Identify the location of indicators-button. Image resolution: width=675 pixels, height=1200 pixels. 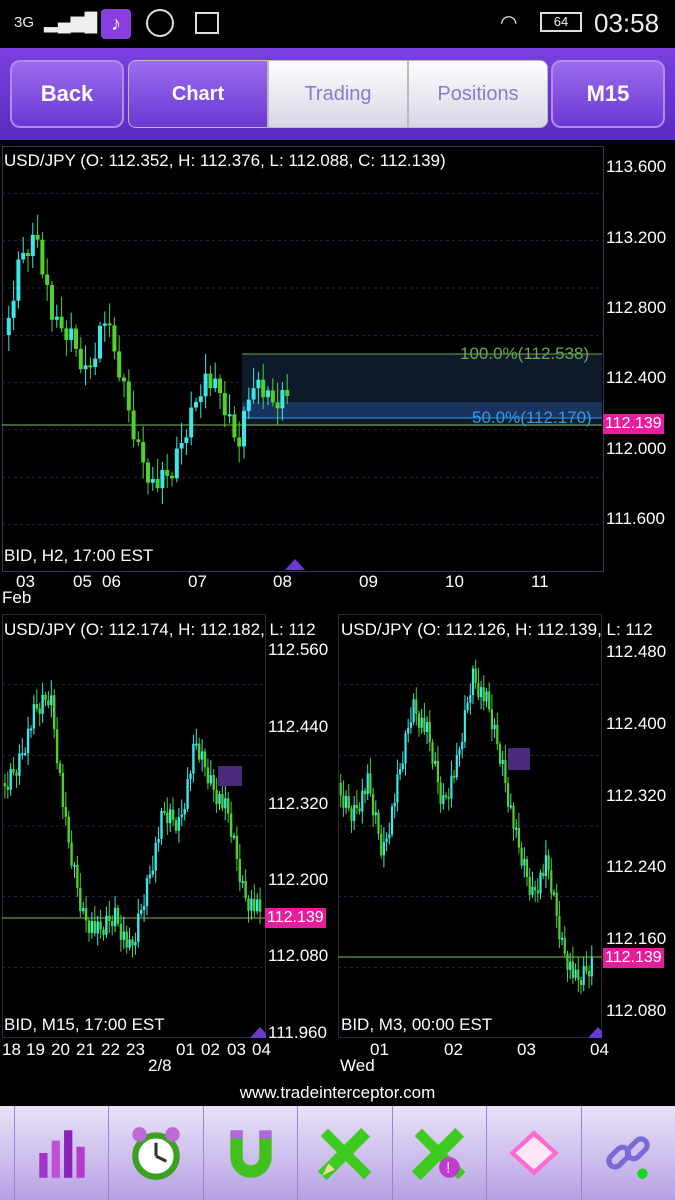
(62, 1153).